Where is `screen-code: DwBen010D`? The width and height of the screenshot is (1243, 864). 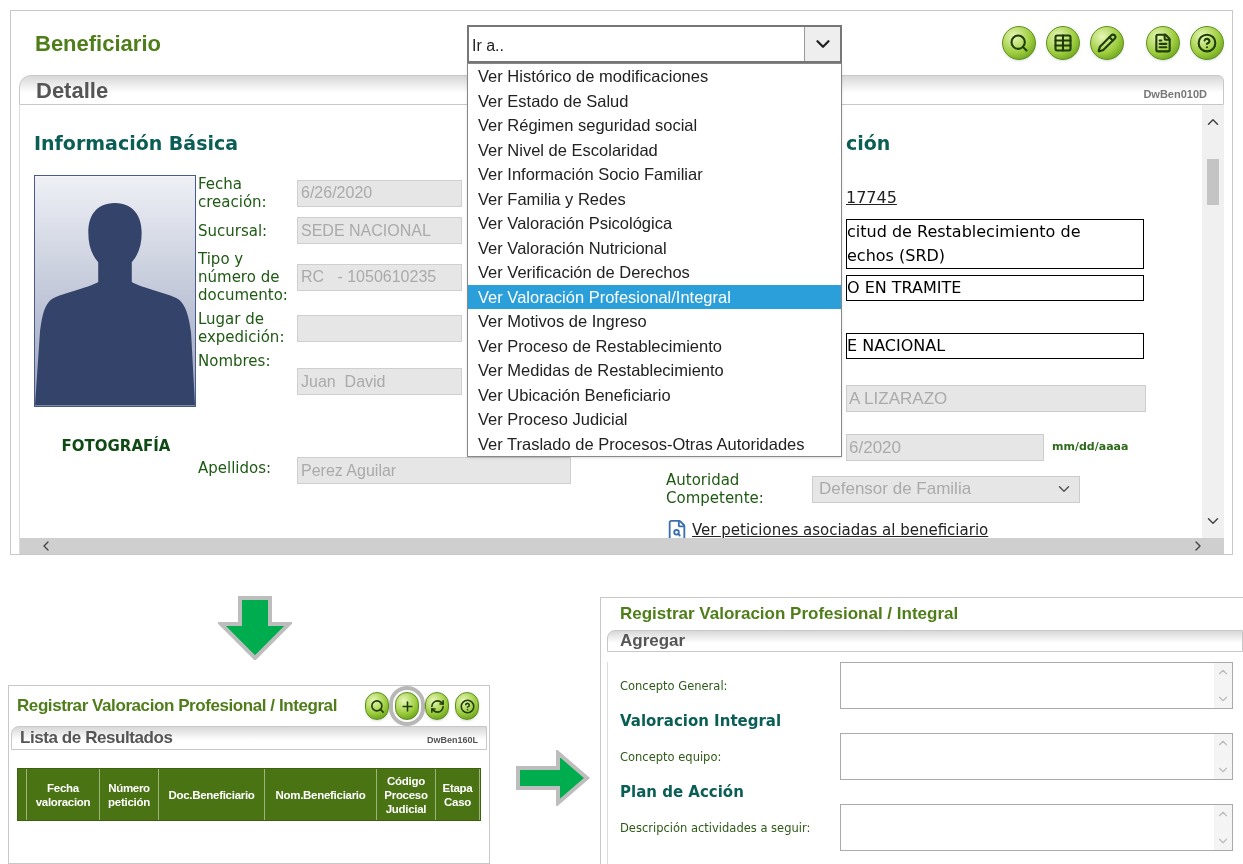
screen-code: DwBen010D is located at coordinates (1175, 94).